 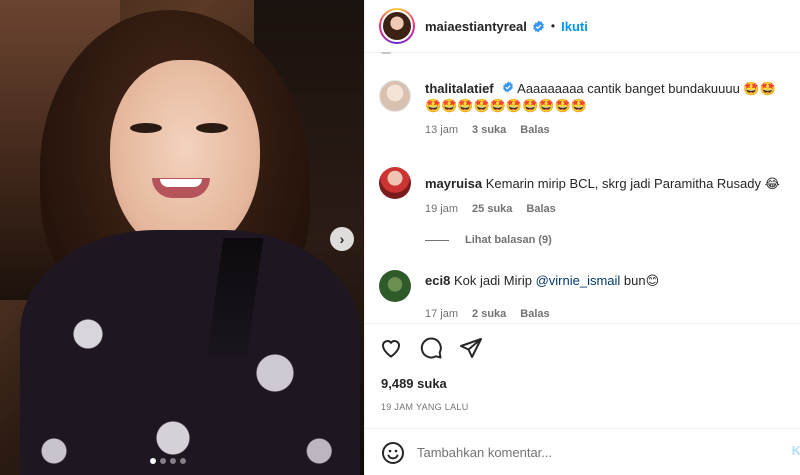 What do you see at coordinates (441, 314) in the screenshot?
I see `comment-time: 17 jam` at bounding box center [441, 314].